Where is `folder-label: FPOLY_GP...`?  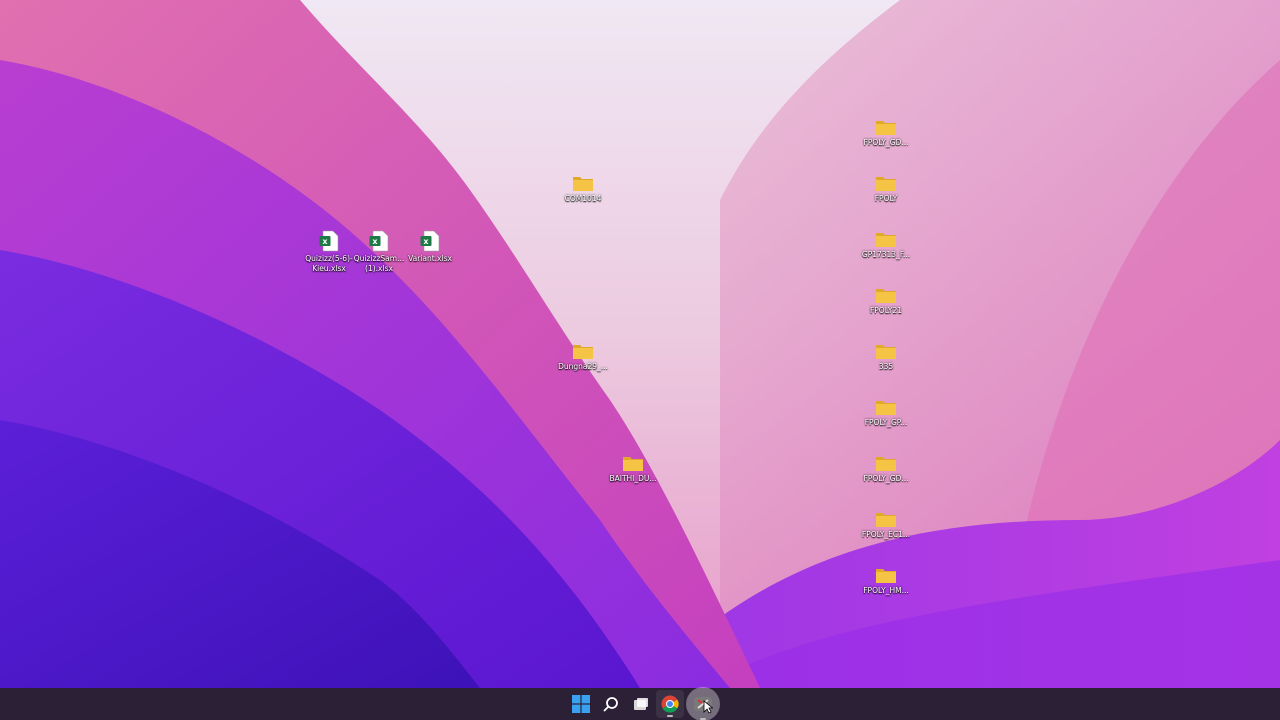 folder-label: FPOLY_GP... is located at coordinates (886, 422).